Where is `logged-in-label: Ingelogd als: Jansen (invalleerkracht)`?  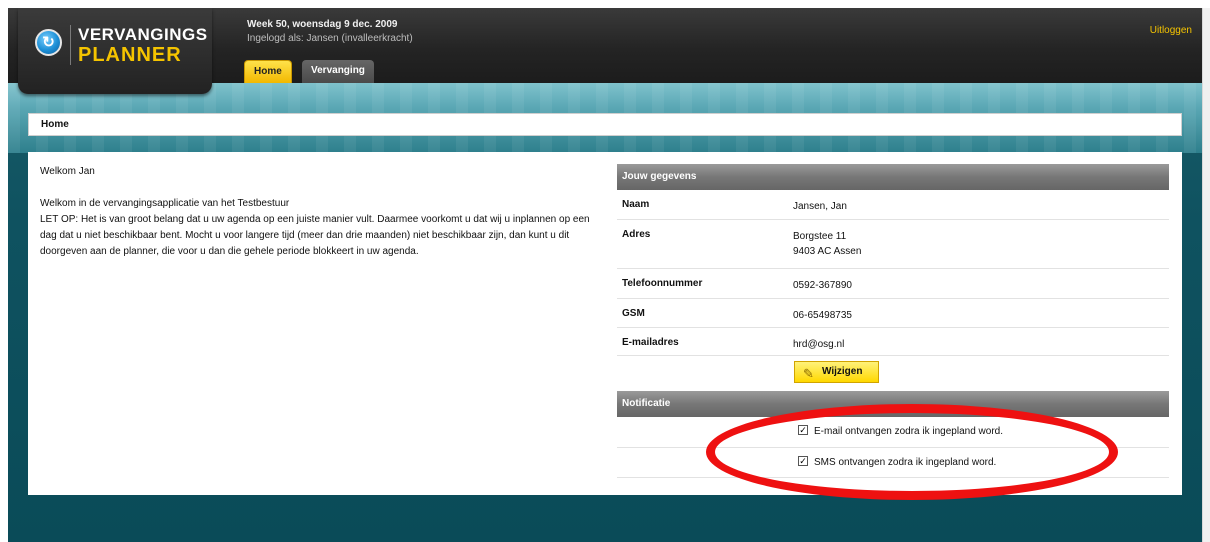
logged-in-label: Ingelogd als: Jansen (invalleerkracht) is located at coordinates (330, 38).